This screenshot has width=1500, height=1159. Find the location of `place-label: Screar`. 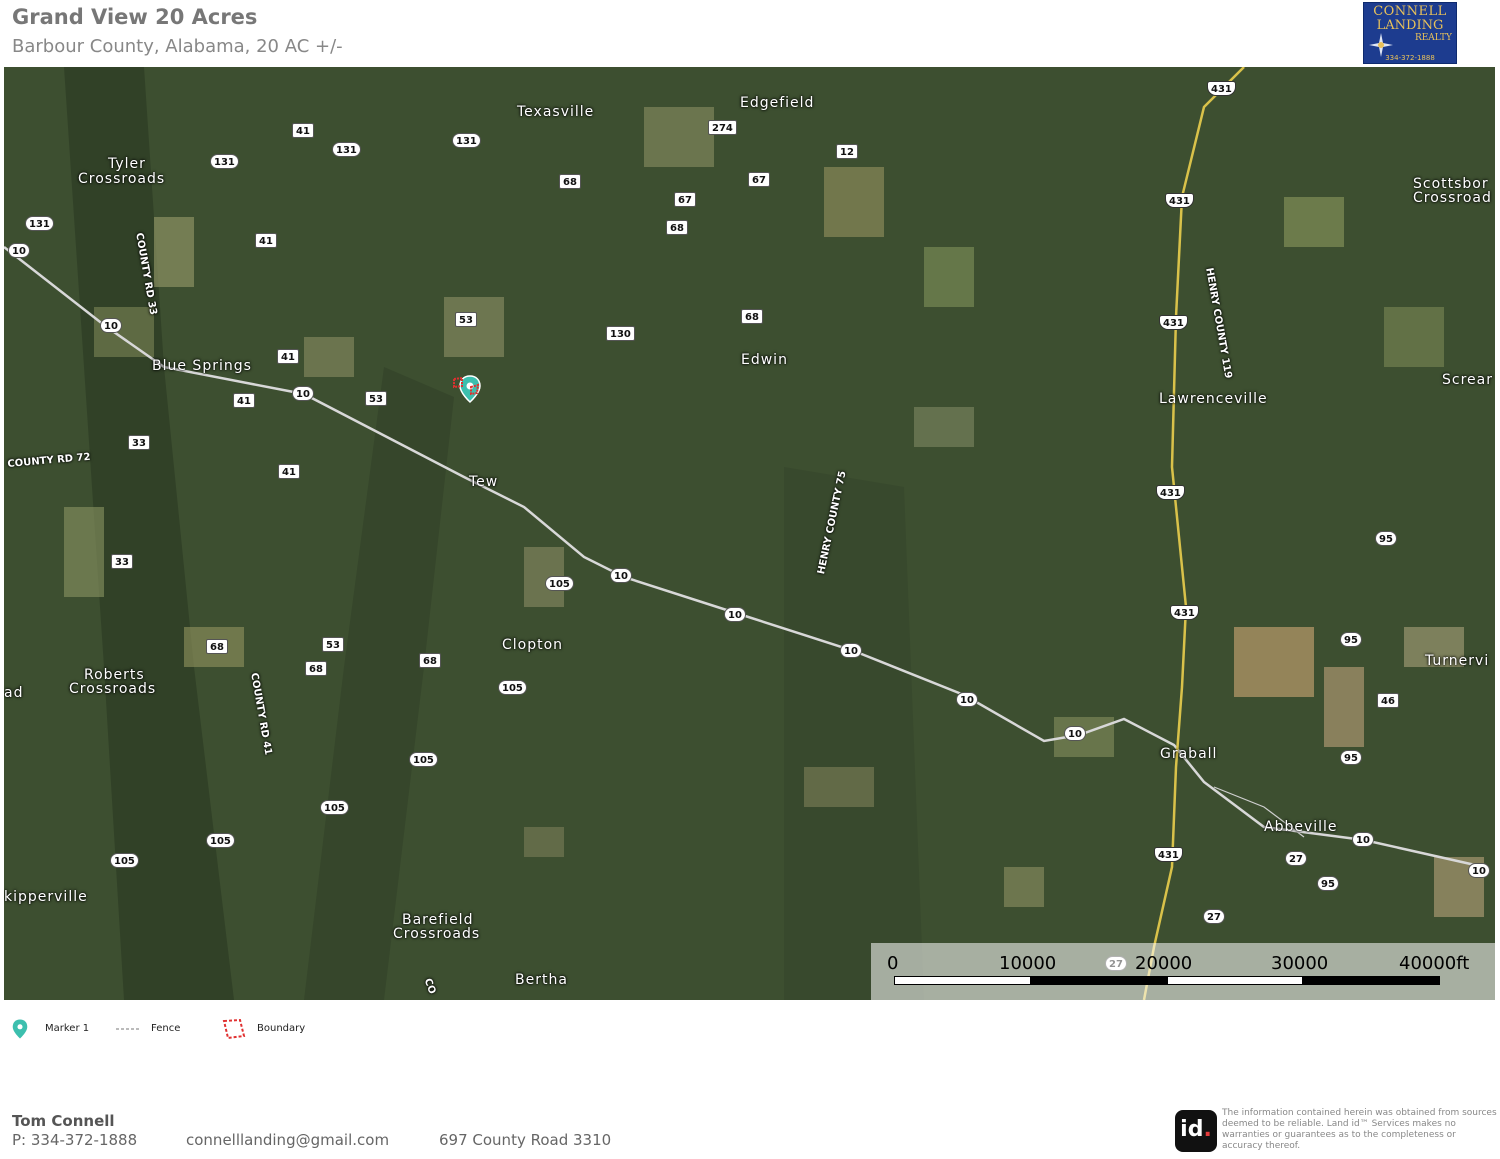

place-label: Screar is located at coordinates (1467, 380).